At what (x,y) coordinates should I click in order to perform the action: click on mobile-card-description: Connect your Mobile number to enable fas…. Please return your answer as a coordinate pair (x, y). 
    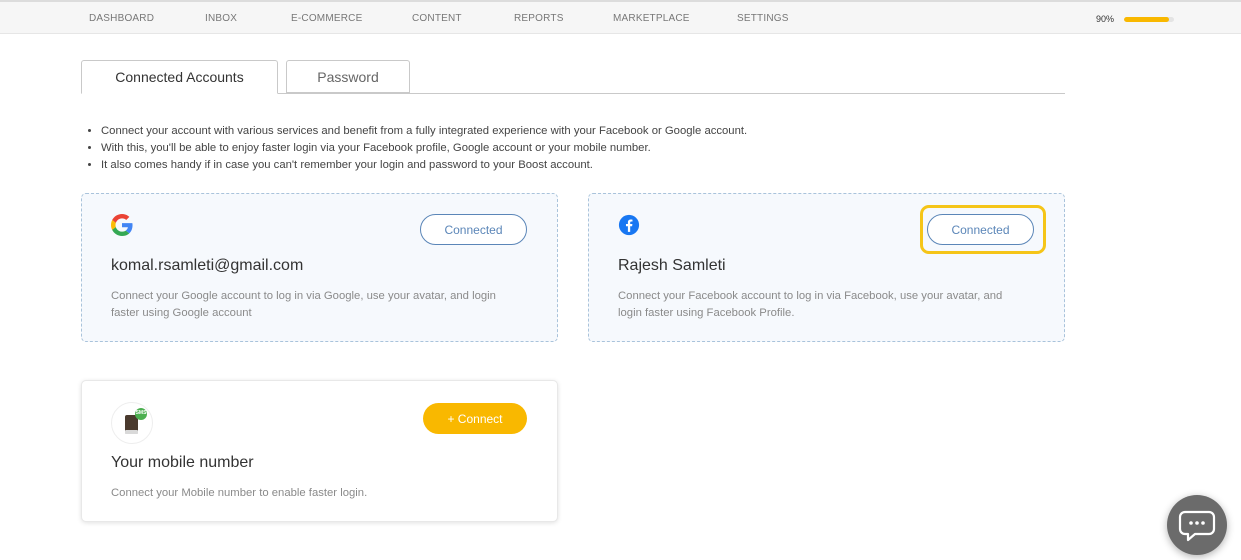
    Looking at the image, I should click on (239, 493).